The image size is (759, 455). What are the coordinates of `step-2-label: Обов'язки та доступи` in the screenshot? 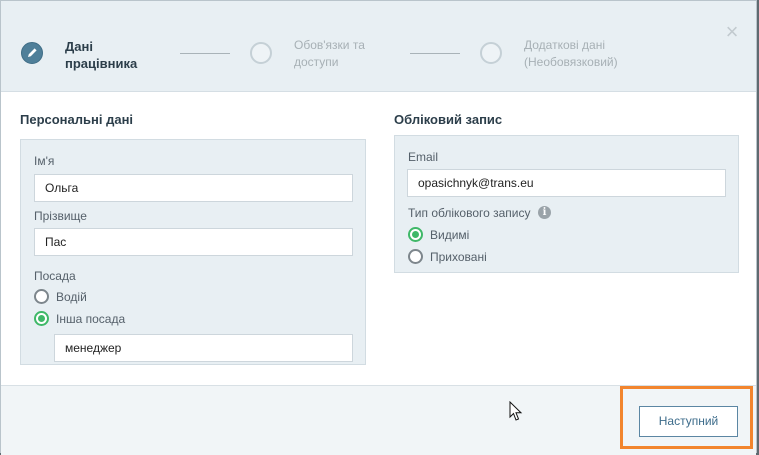 It's located at (329, 53).